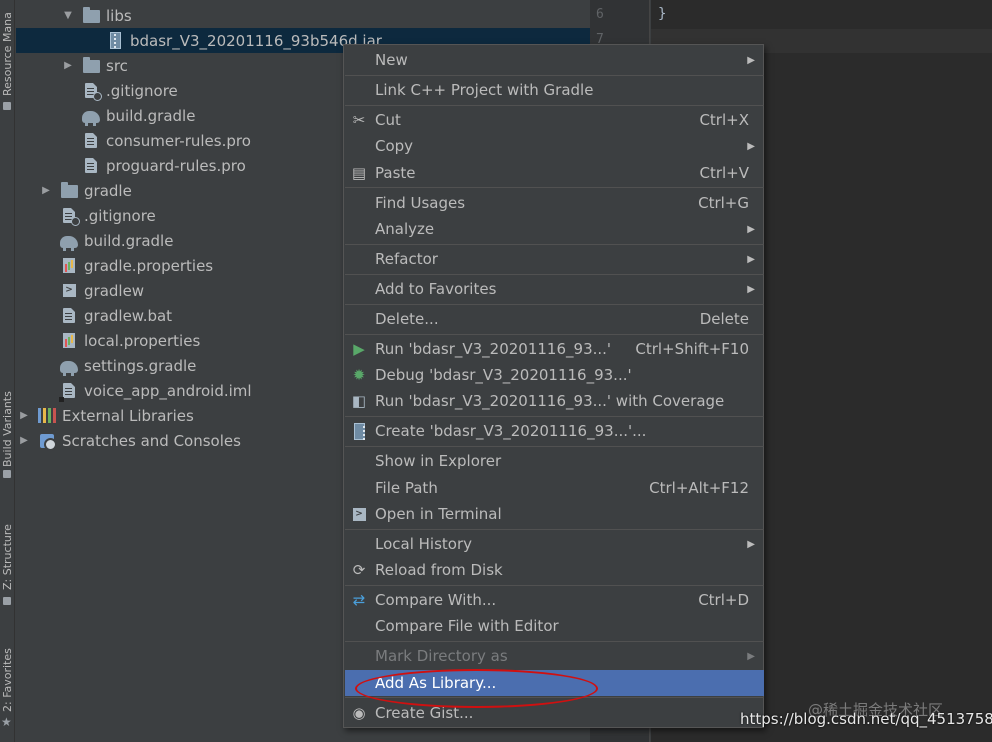  What do you see at coordinates (554, 229) in the screenshot?
I see `menu-item-analyze: Analyze ▶` at bounding box center [554, 229].